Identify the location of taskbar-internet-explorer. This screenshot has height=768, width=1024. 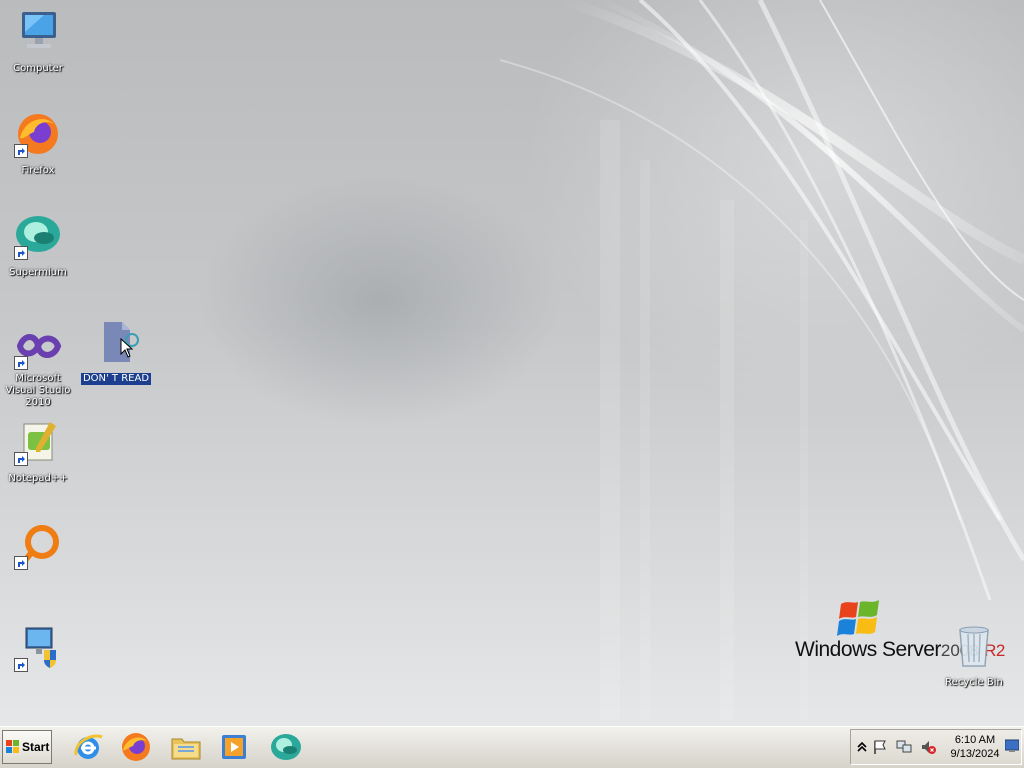
(88, 747).